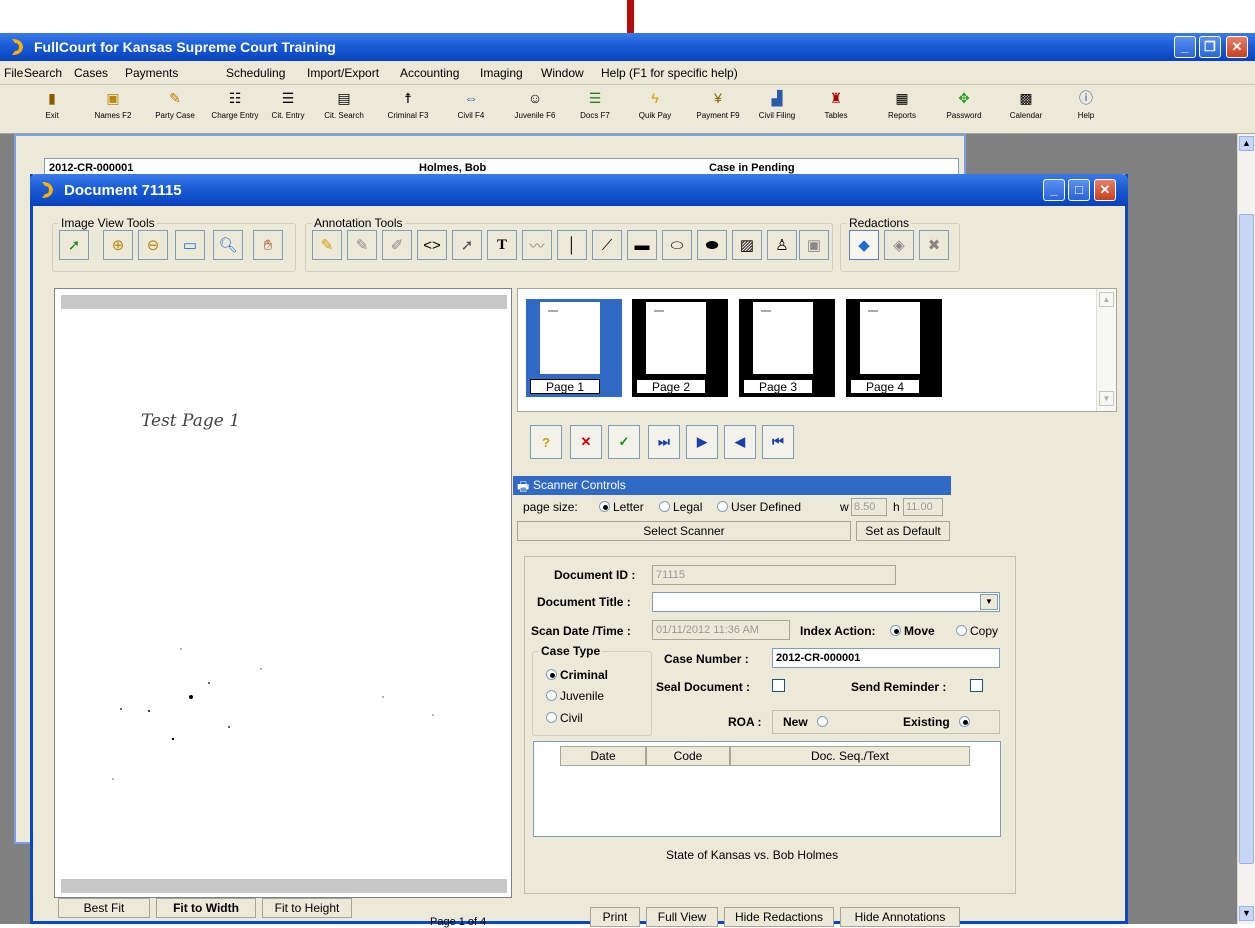  What do you see at coordinates (864, 245) in the screenshot?
I see `redact-draw-tool: ◆` at bounding box center [864, 245].